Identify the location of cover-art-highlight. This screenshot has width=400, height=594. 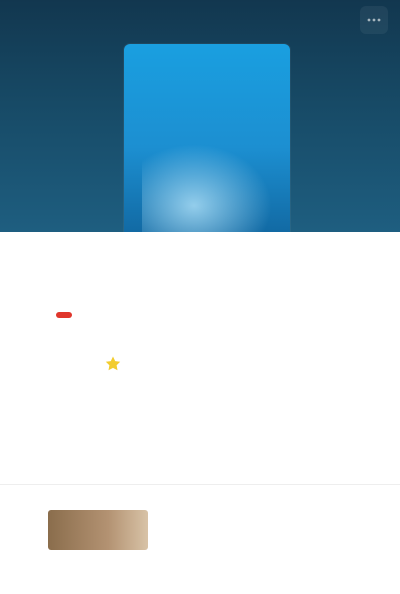
(207, 188).